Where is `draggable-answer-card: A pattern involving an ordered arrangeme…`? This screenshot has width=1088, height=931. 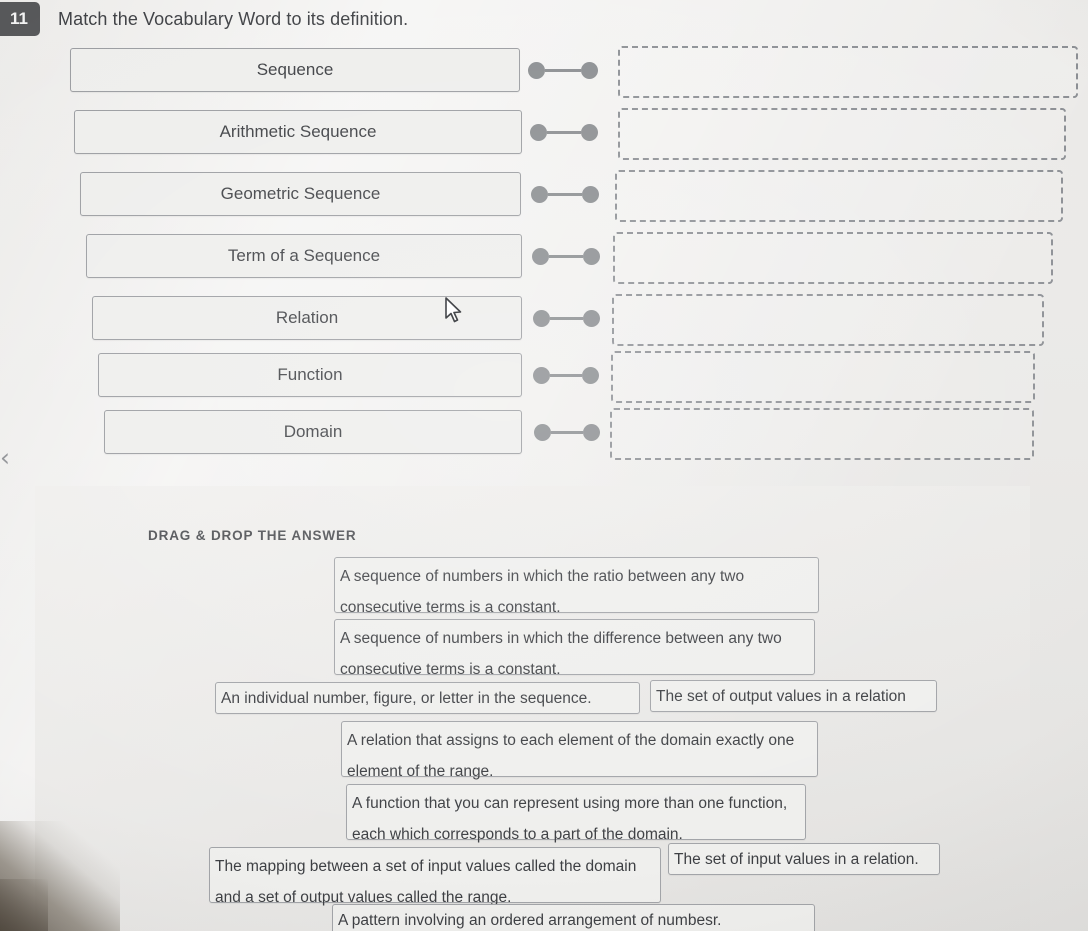 draggable-answer-card: A pattern involving an ordered arrangeme… is located at coordinates (573, 917).